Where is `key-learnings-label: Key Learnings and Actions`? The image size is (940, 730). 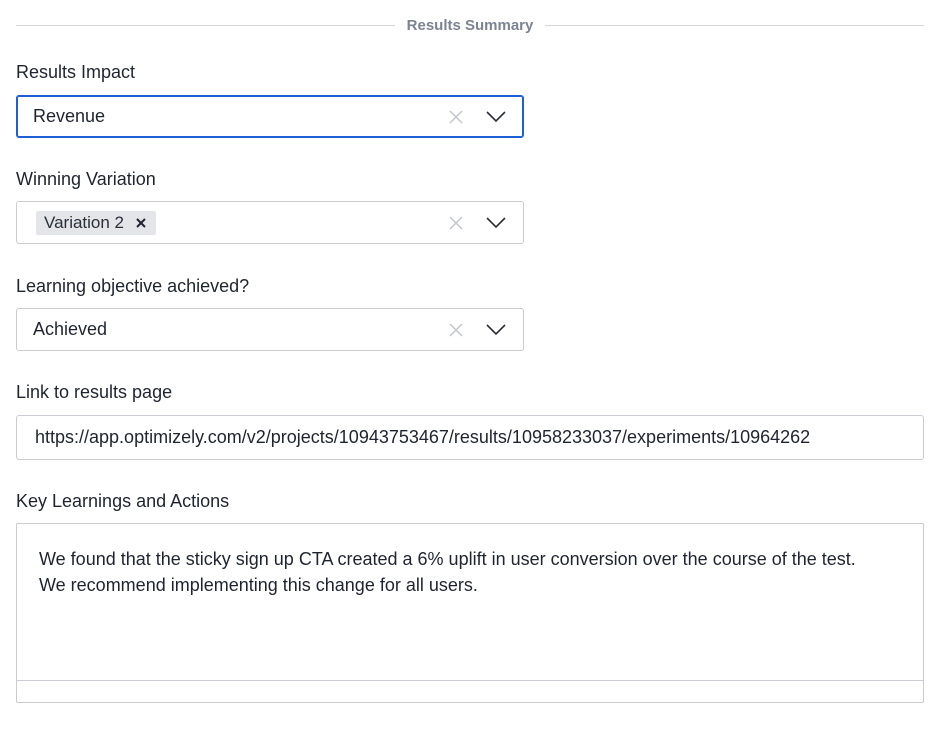 key-learnings-label: Key Learnings and Actions is located at coordinates (123, 501).